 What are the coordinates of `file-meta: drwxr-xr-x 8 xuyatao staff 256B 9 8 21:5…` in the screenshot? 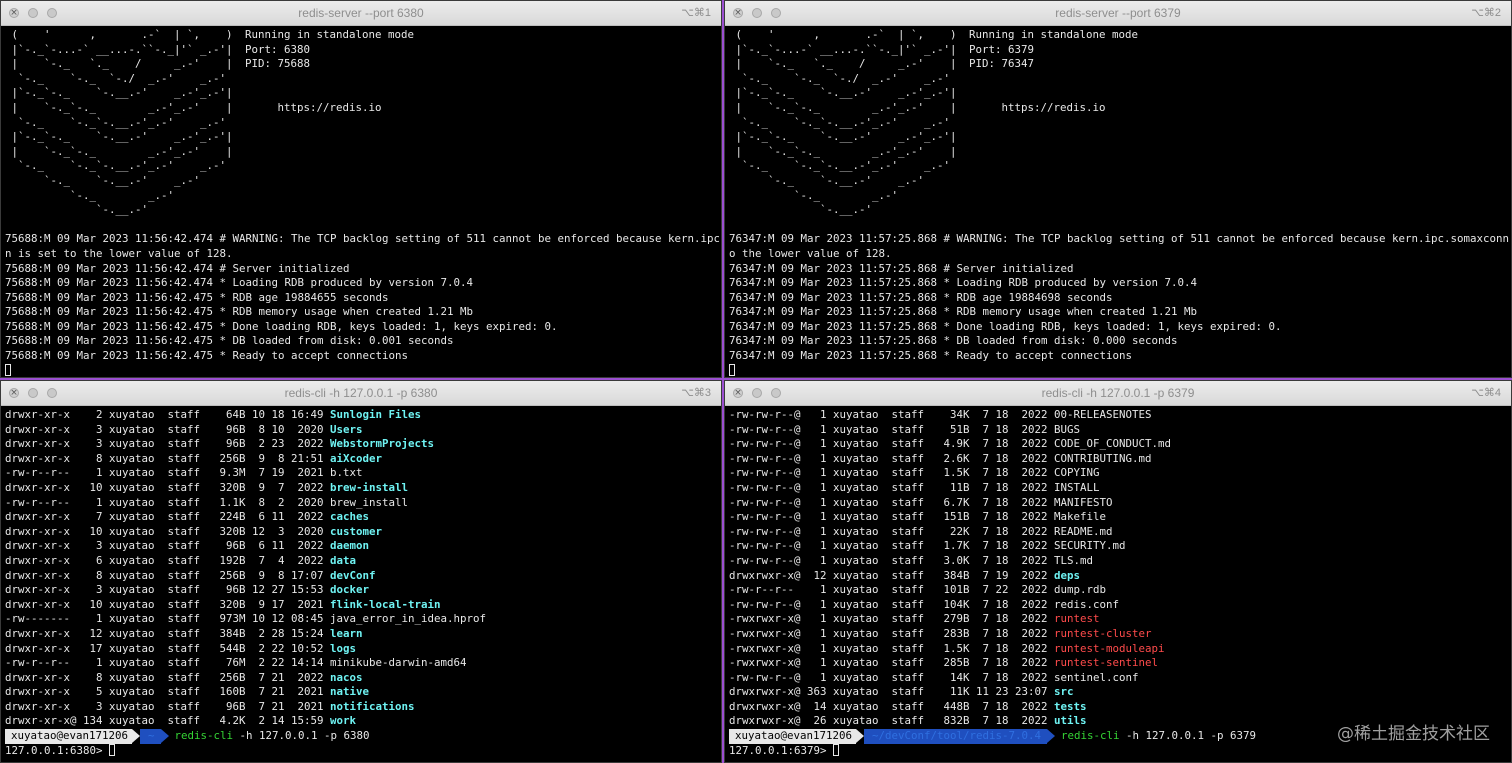 It's located at (168, 458).